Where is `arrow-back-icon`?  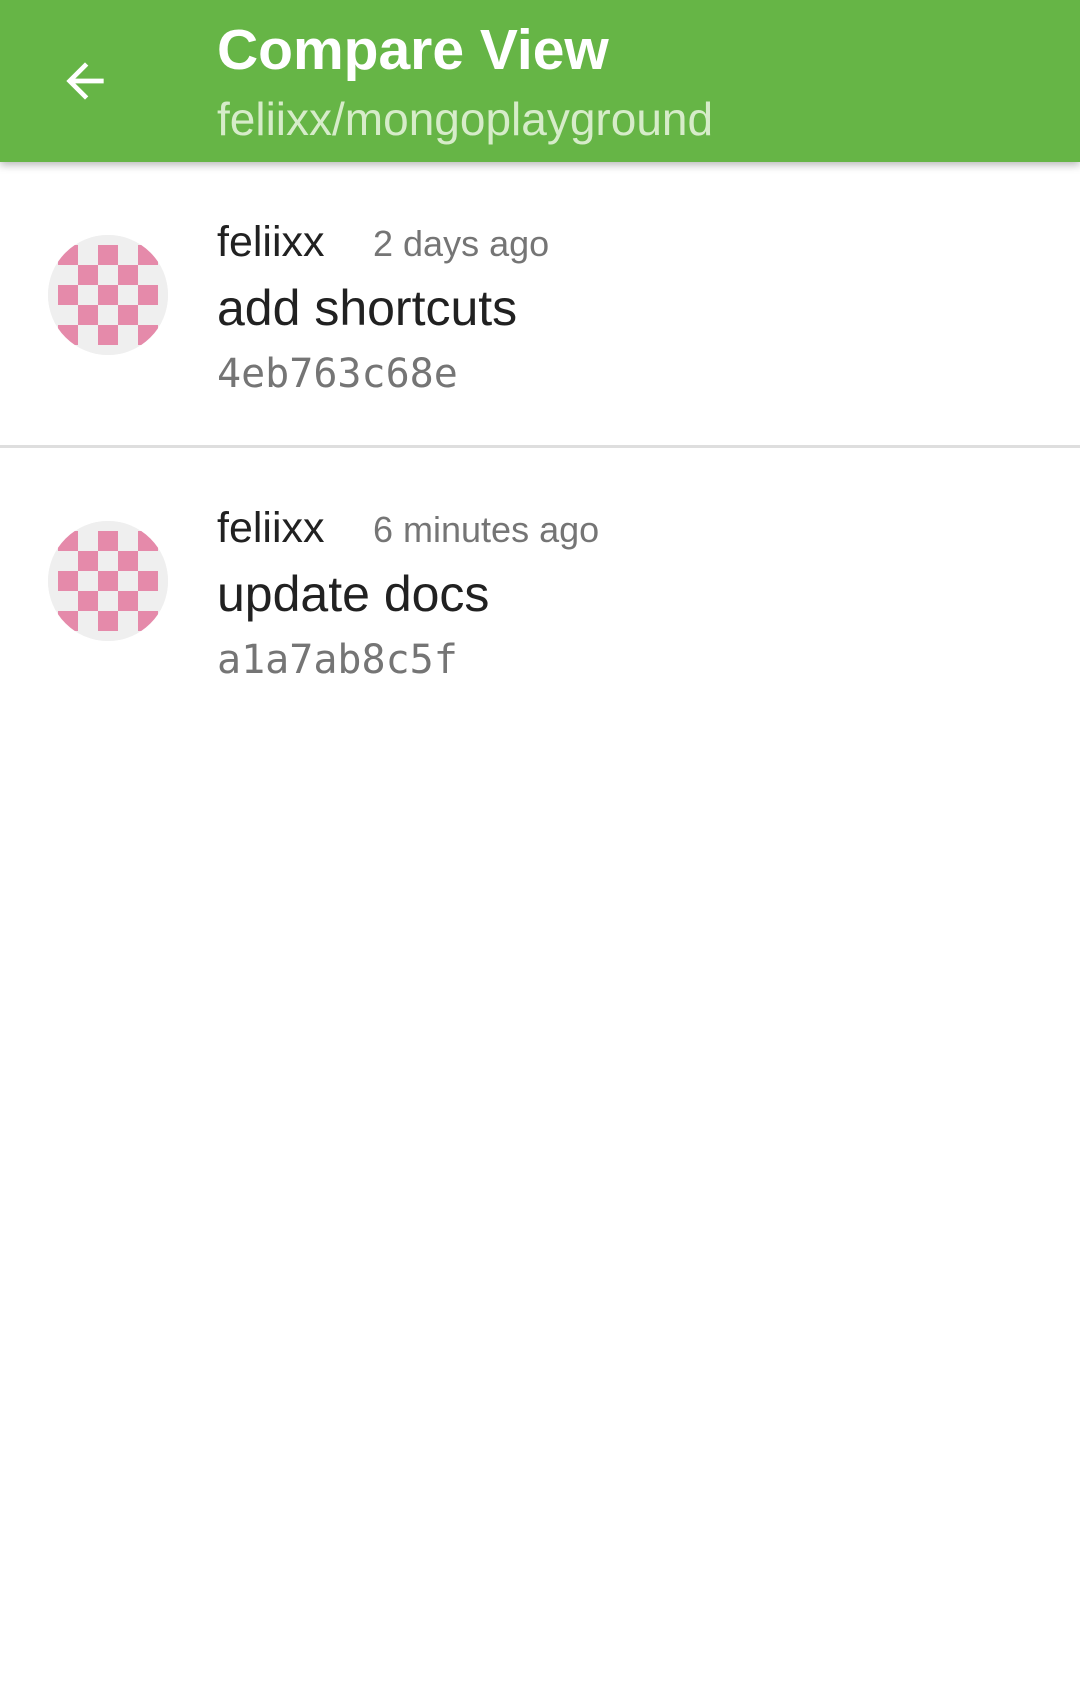 arrow-back-icon is located at coordinates (85, 81).